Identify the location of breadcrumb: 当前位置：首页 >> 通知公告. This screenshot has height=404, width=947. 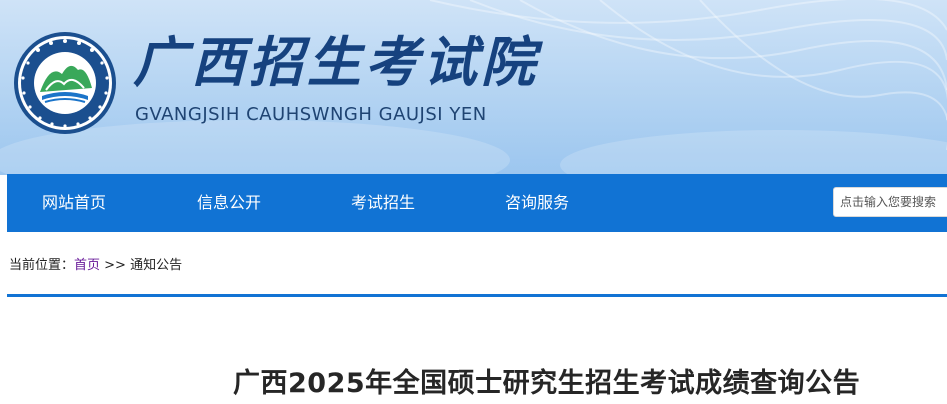
(95, 263).